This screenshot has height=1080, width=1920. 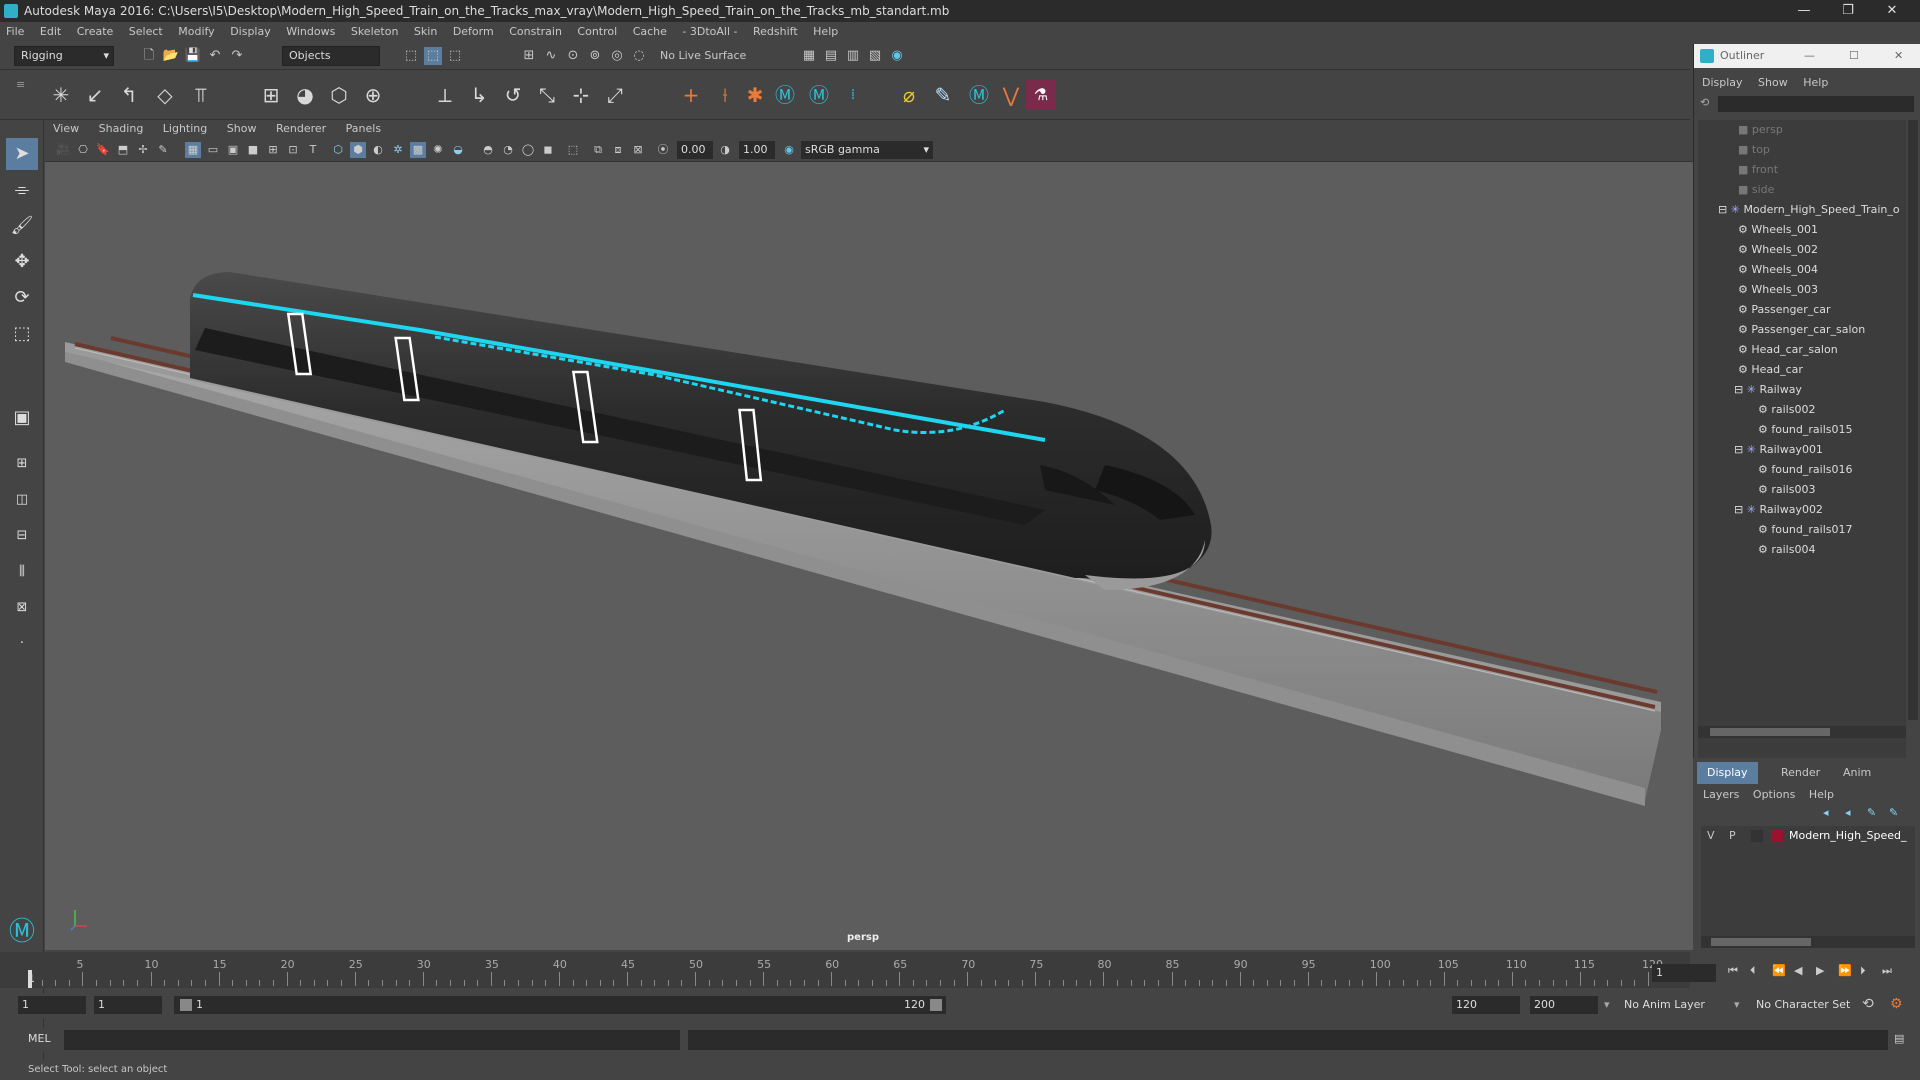 What do you see at coordinates (331, 56) in the screenshot?
I see `selection-mode-dropdown: Objects` at bounding box center [331, 56].